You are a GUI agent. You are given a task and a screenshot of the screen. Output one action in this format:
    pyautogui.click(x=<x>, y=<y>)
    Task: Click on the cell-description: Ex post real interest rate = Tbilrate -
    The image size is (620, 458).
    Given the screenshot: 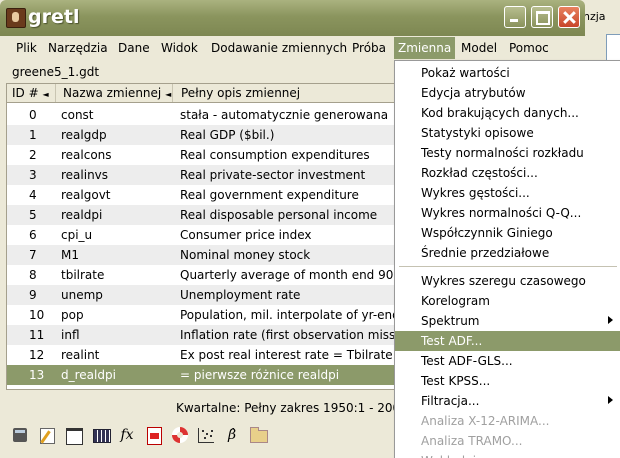 What is the action you would take?
    pyautogui.click(x=290, y=355)
    